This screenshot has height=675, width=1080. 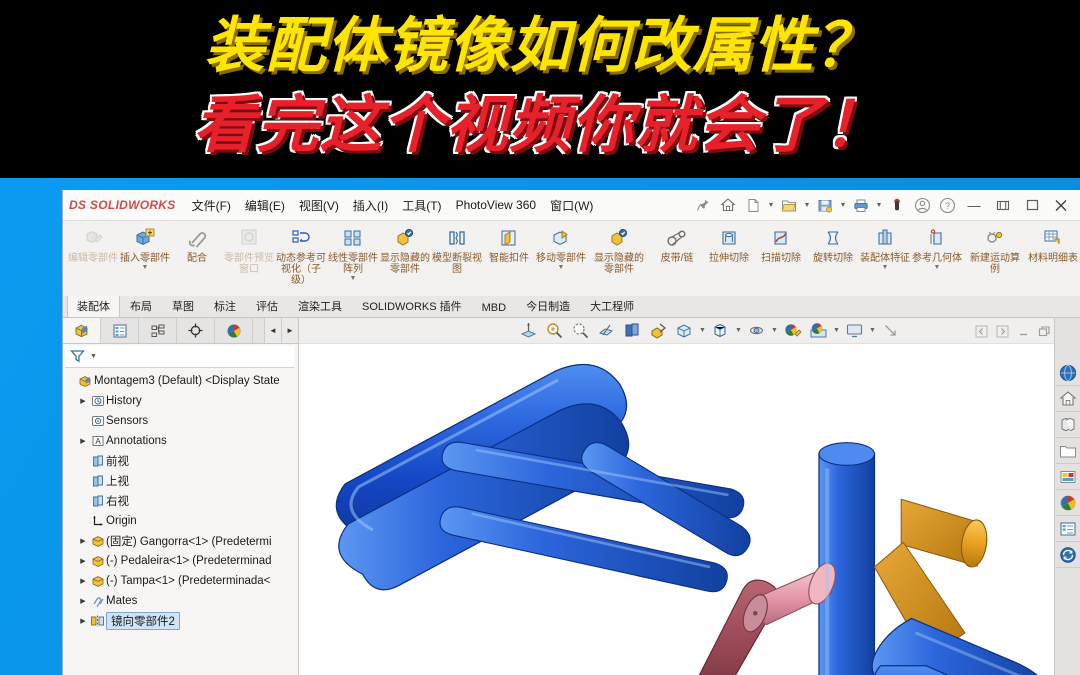 What do you see at coordinates (267, 305) in the screenshot?
I see `tab-evaluate: 评估` at bounding box center [267, 305].